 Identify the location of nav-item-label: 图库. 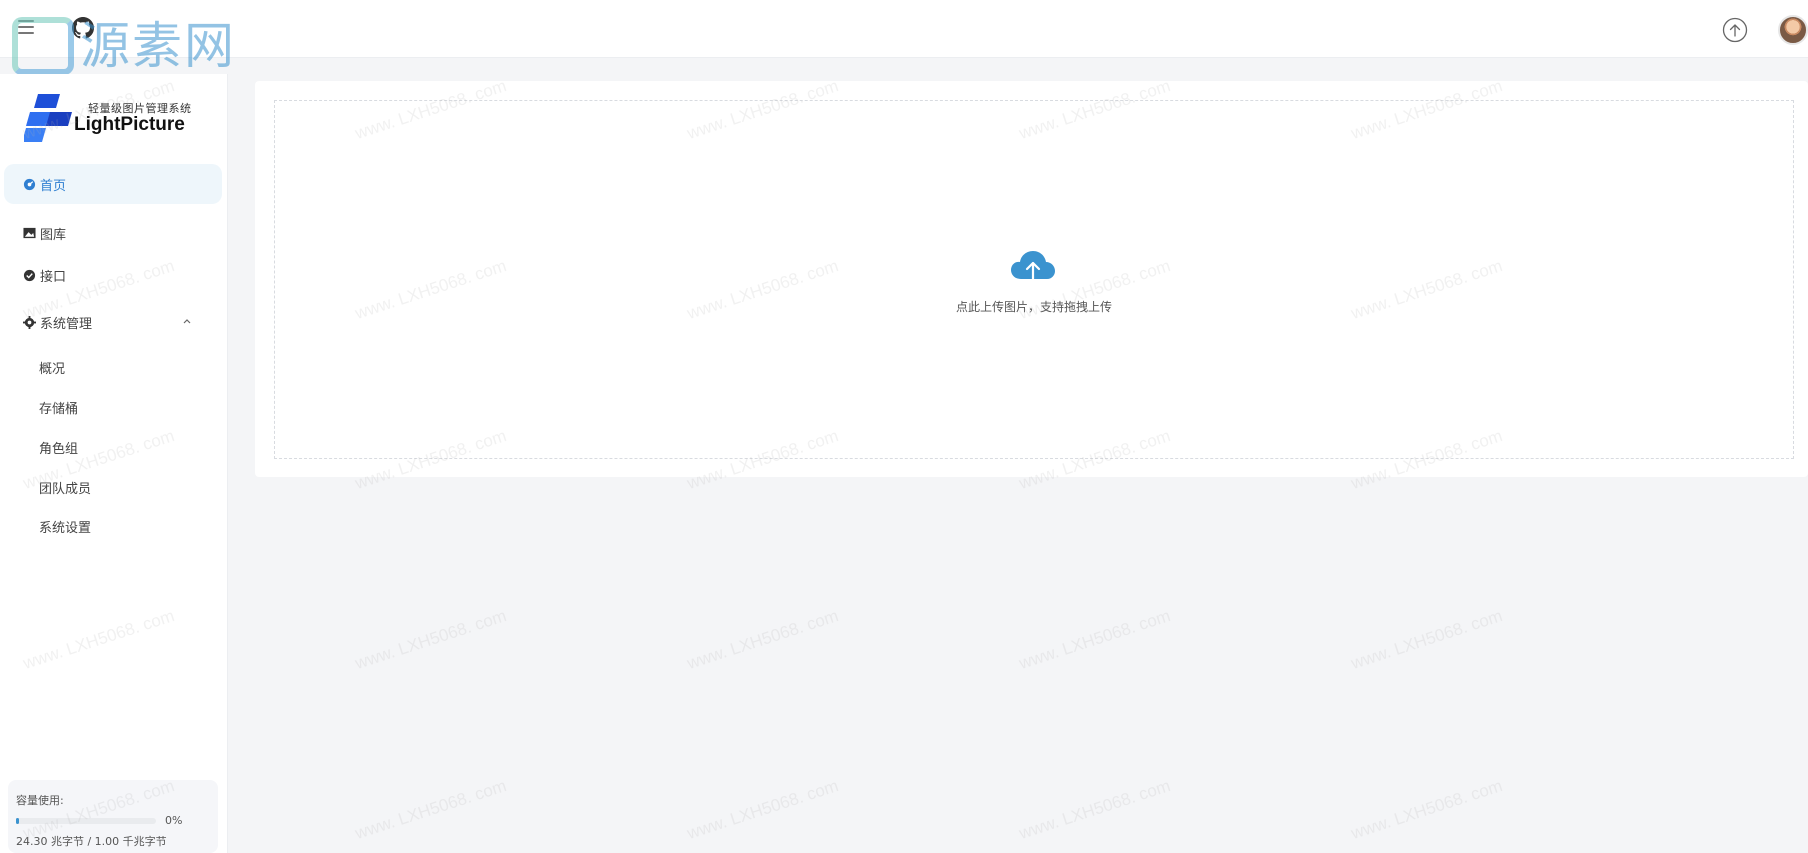
(53, 235).